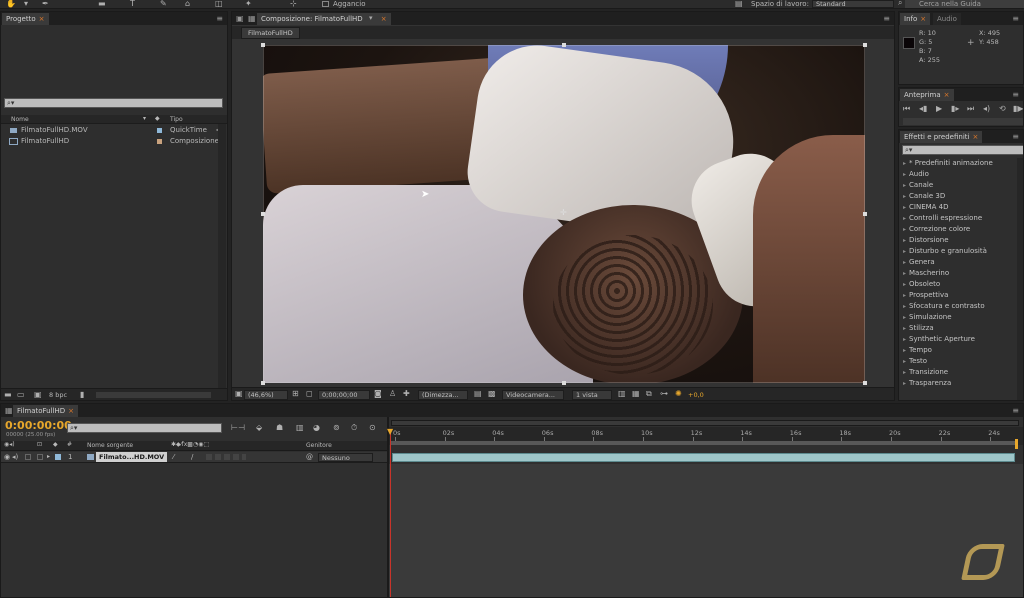 This screenshot has width=1024, height=598. What do you see at coordinates (113, 103) in the screenshot?
I see `project-search-input: ⌕▾` at bounding box center [113, 103].